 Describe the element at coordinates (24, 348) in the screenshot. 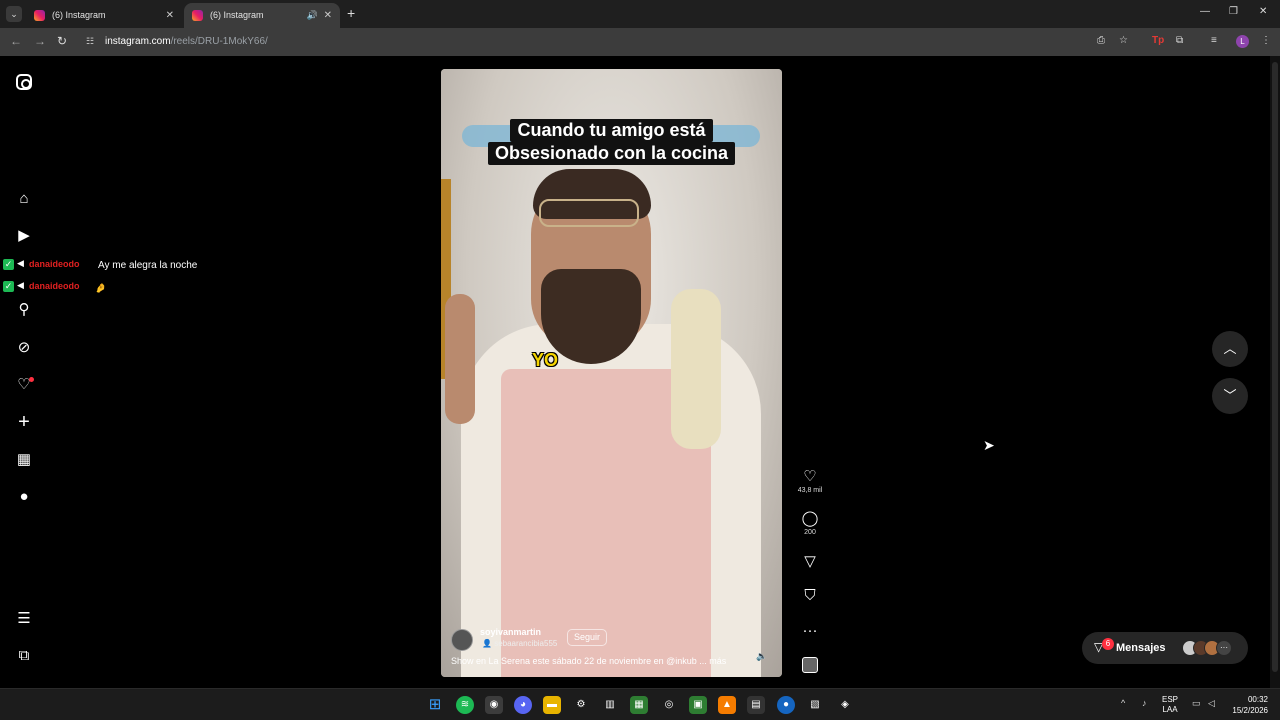

I see `explore-icon: ⊘` at that location.